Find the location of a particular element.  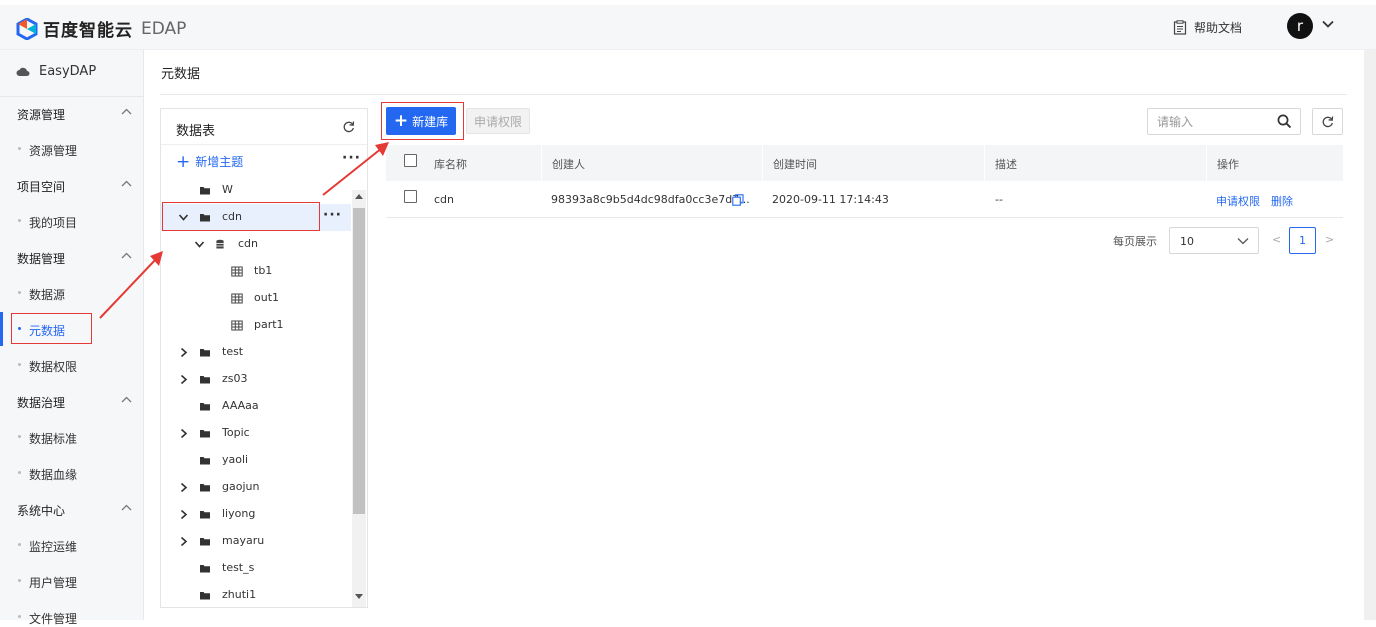

row-checkbox is located at coordinates (410, 196).